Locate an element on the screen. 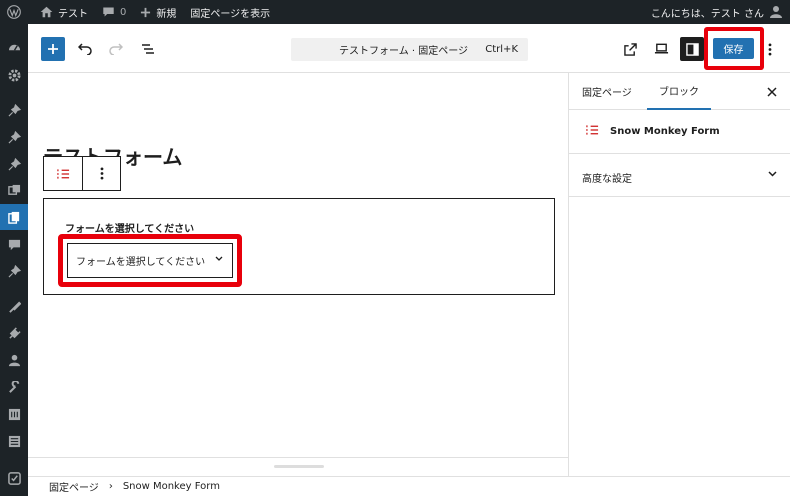 The width and height of the screenshot is (790, 496). block-name: Snow Monkey Form is located at coordinates (665, 131).